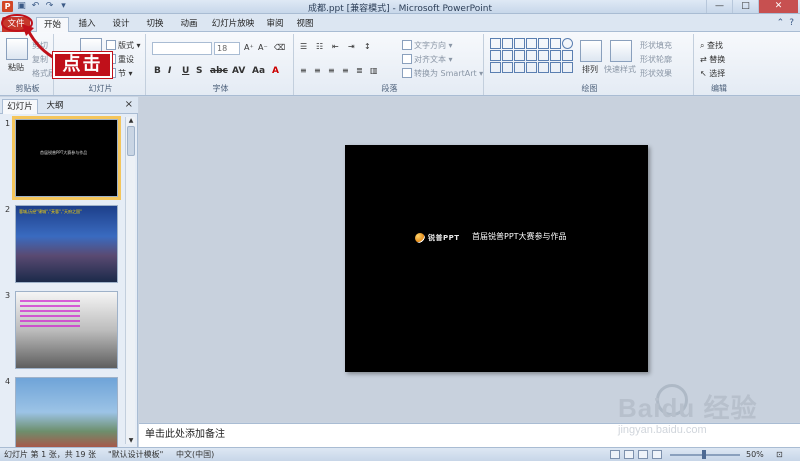  What do you see at coordinates (407, 73) in the screenshot?
I see `smartart-icon` at bounding box center [407, 73].